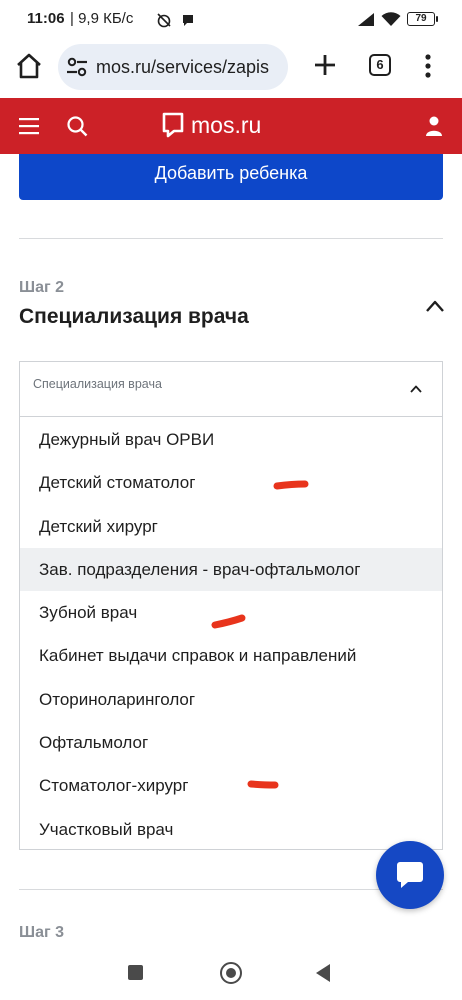 This screenshot has height=1000, width=462. What do you see at coordinates (391, 19) in the screenshot?
I see `wifi-icon` at bounding box center [391, 19].